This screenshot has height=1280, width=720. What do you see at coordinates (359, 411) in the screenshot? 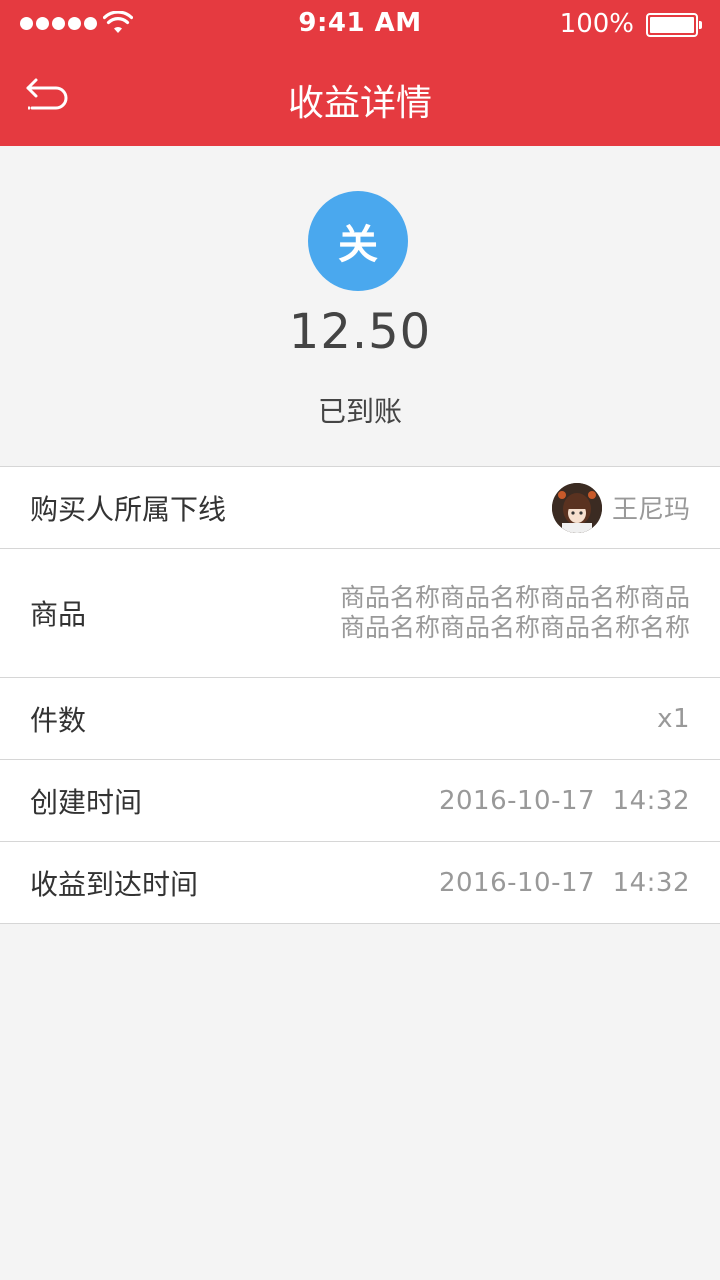
I see `income-status: 已到账` at bounding box center [359, 411].